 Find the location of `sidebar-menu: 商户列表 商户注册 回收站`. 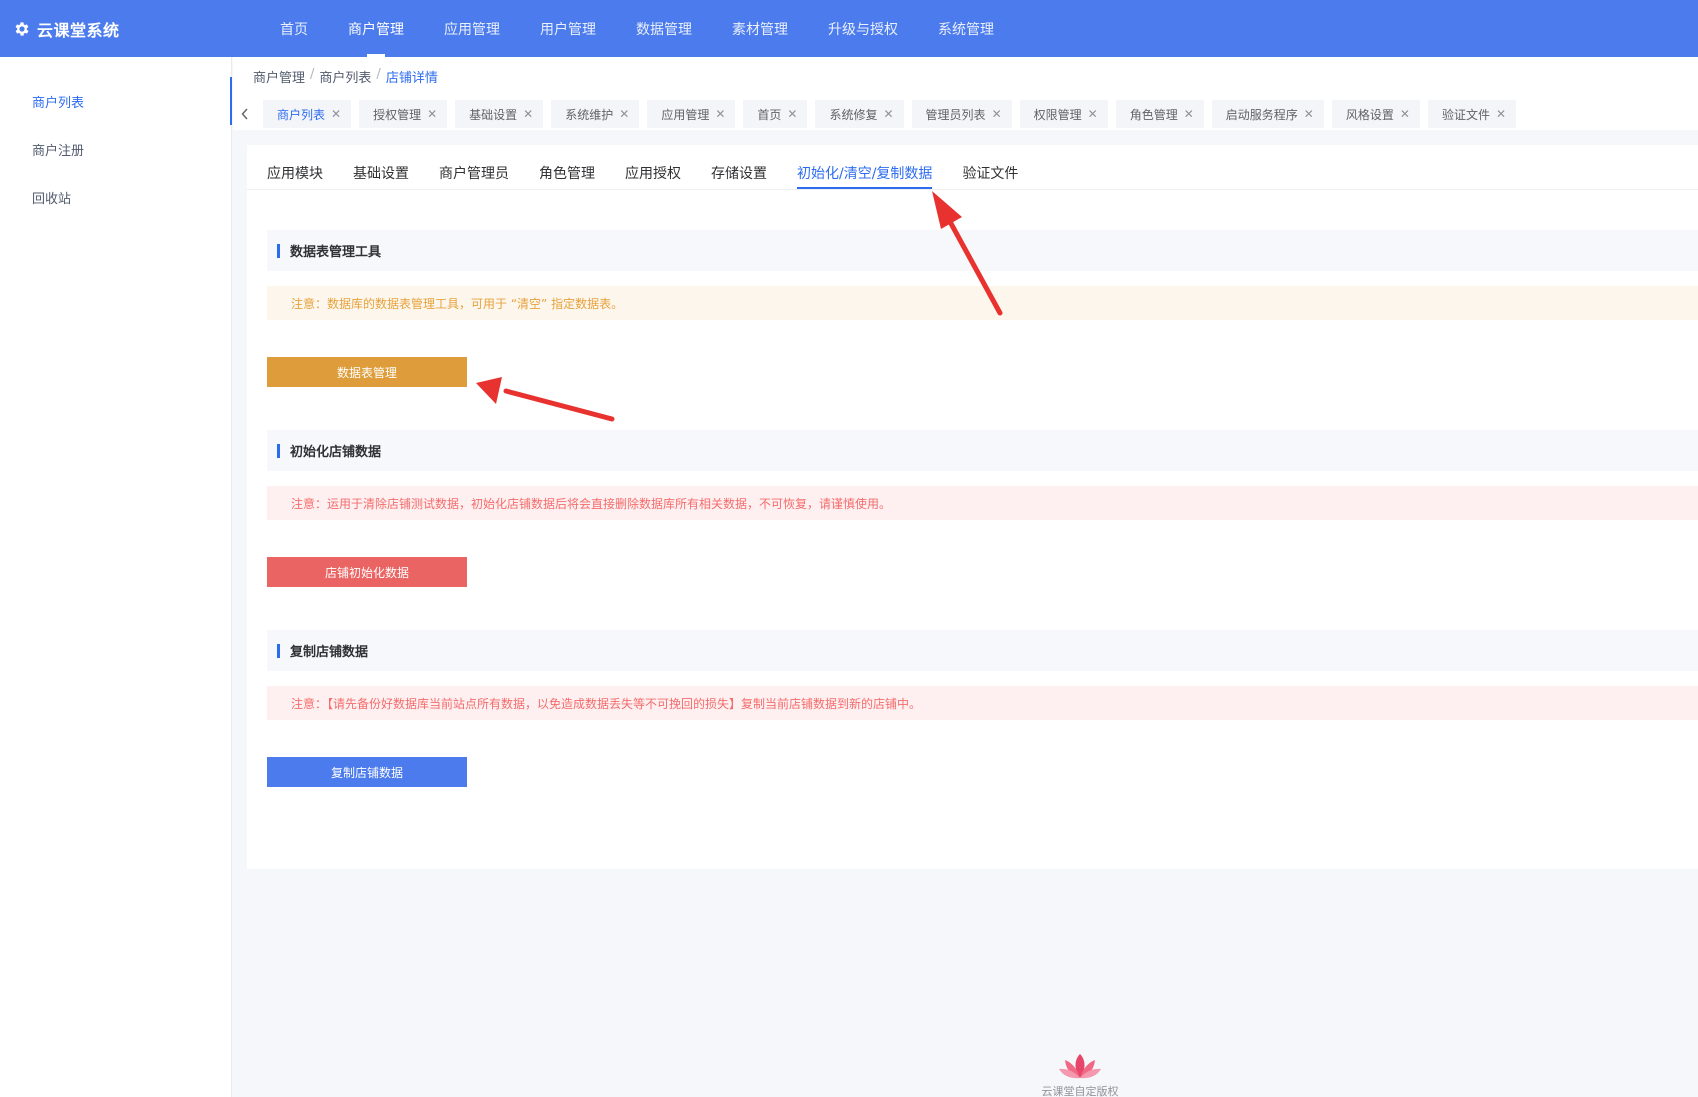

sidebar-menu: 商户列表 商户注册 回收站 is located at coordinates (116, 139).